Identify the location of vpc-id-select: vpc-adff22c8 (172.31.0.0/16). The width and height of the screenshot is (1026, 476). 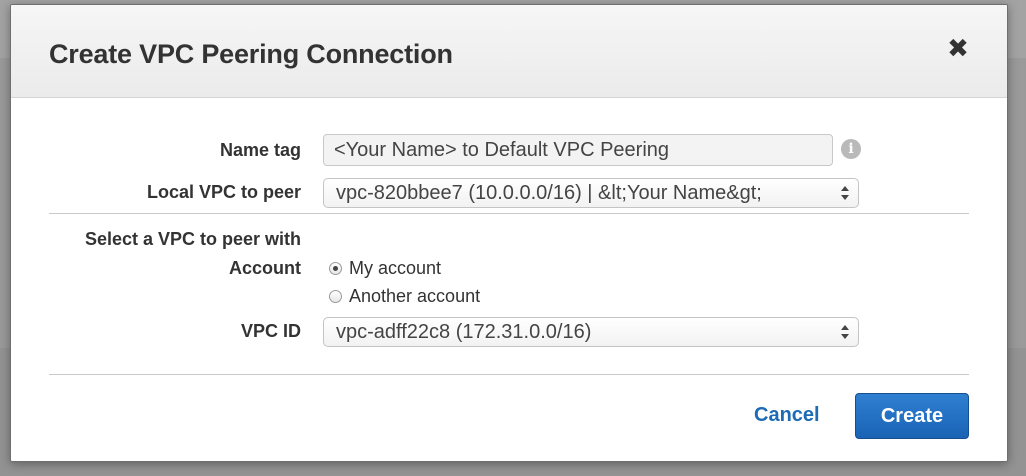
(591, 332).